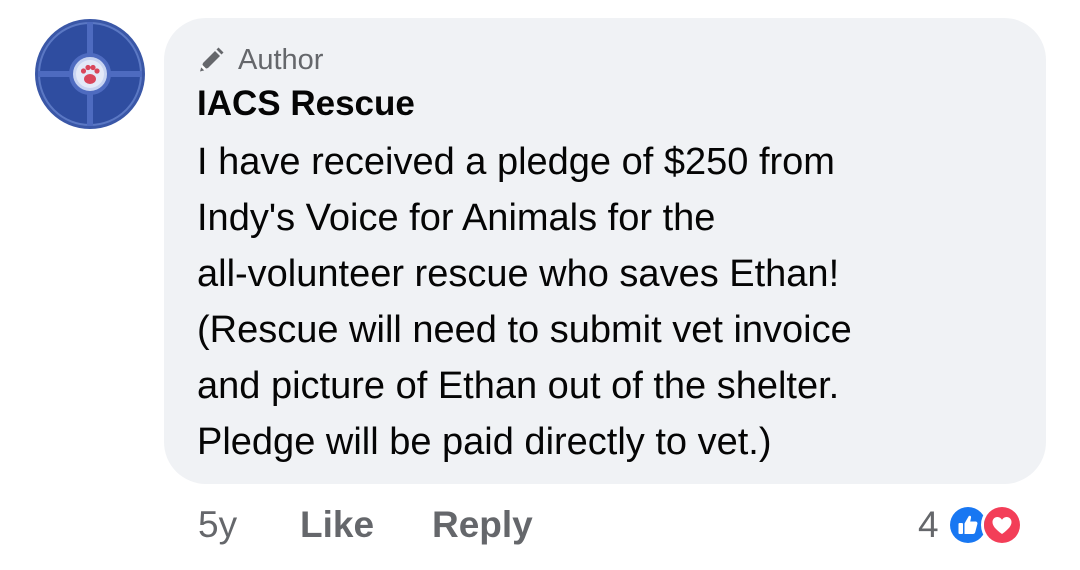 The width and height of the screenshot is (1080, 570). Describe the element at coordinates (281, 60) in the screenshot. I see `author-badge-label: Author` at that location.